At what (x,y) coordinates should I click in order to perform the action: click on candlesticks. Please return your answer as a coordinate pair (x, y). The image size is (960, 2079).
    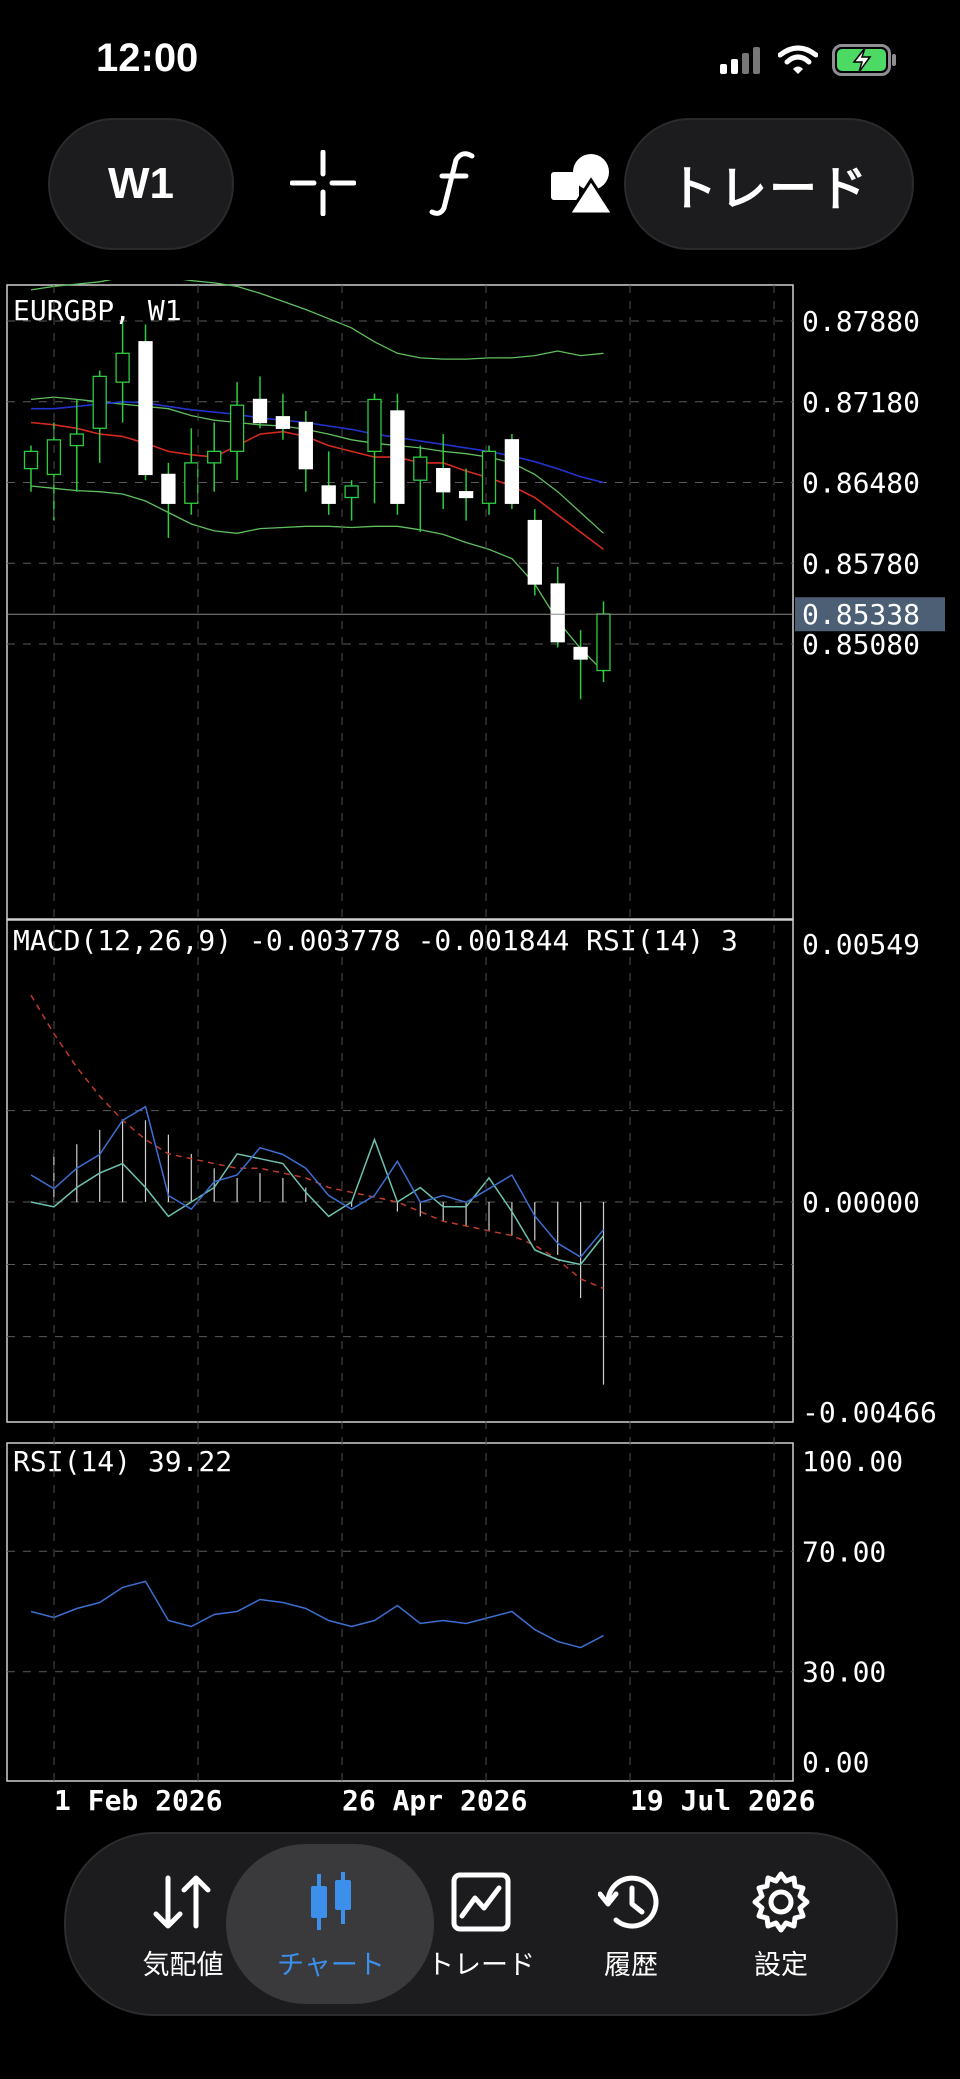
    Looking at the image, I should click on (317, 509).